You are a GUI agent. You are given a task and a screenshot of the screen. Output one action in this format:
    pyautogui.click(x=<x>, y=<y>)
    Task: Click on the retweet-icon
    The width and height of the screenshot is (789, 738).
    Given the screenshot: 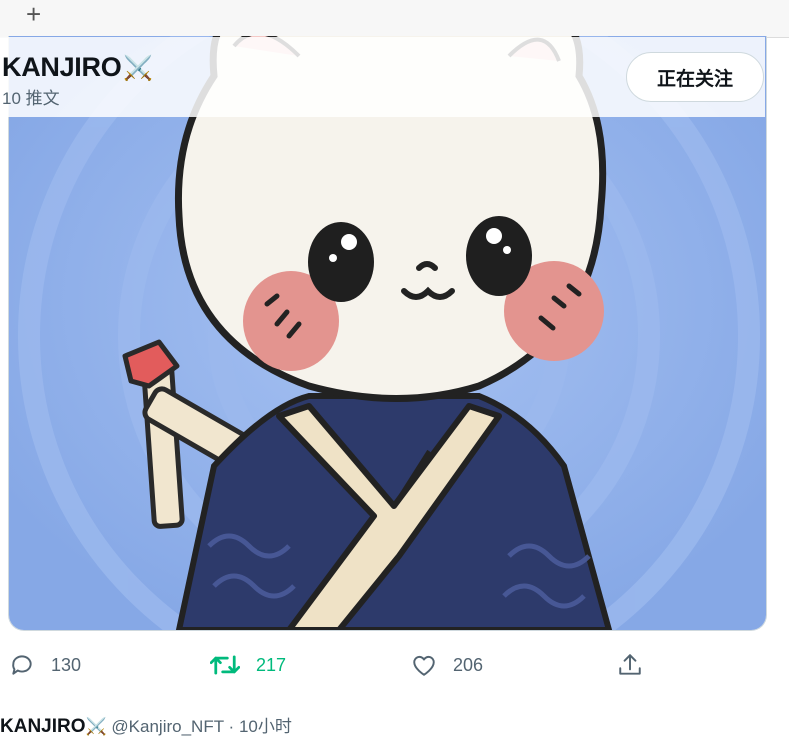 What is the action you would take?
    pyautogui.click(x=225, y=665)
    